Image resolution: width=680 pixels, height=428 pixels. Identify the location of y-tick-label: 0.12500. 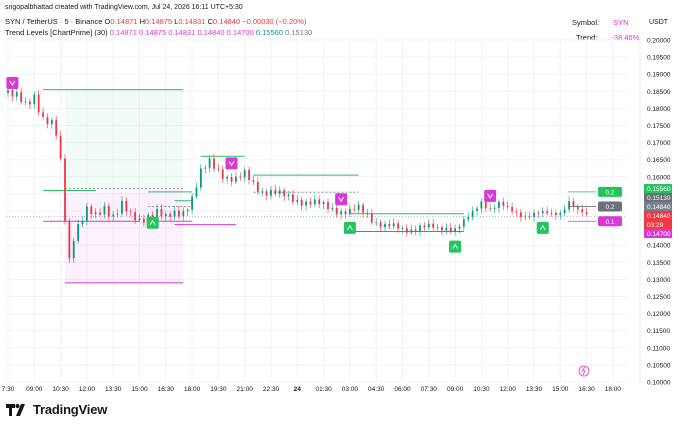
(659, 297).